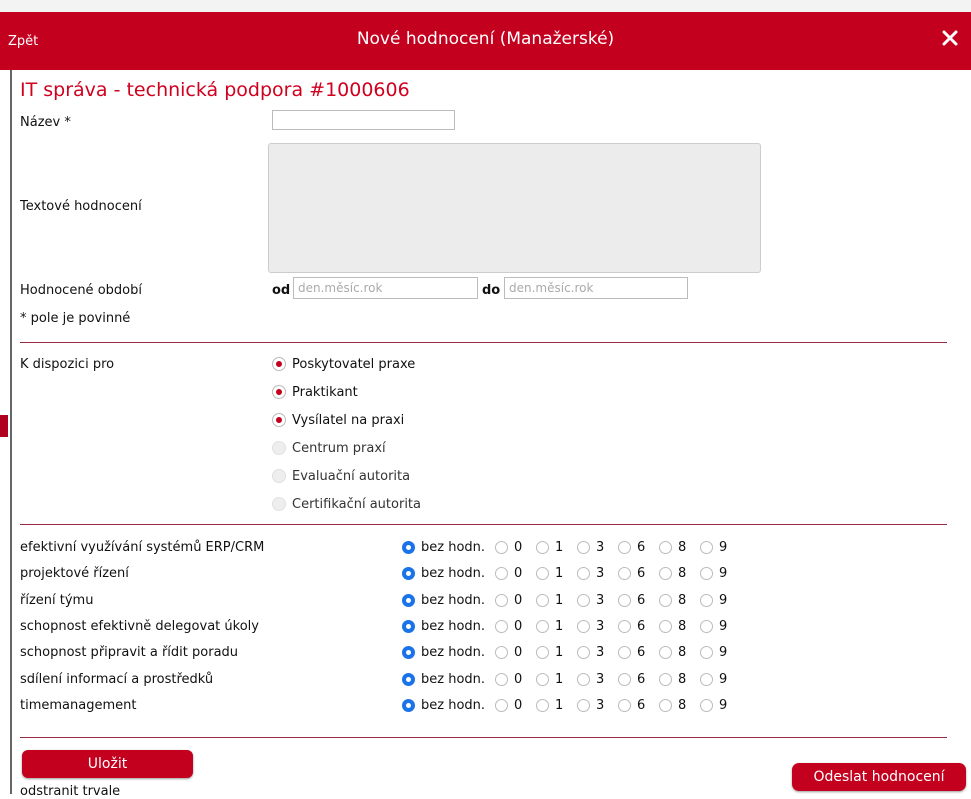 The height and width of the screenshot is (799, 971). I want to click on period-to-input, so click(596, 288).